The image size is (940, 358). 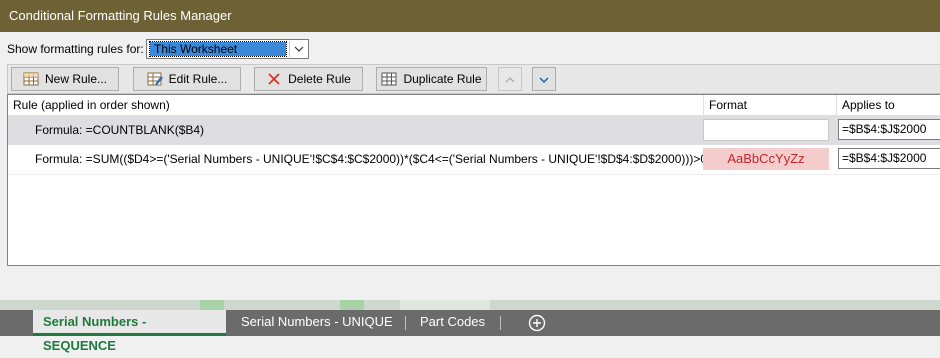 What do you see at coordinates (389, 79) in the screenshot?
I see `duplicate-rule-icon` at bounding box center [389, 79].